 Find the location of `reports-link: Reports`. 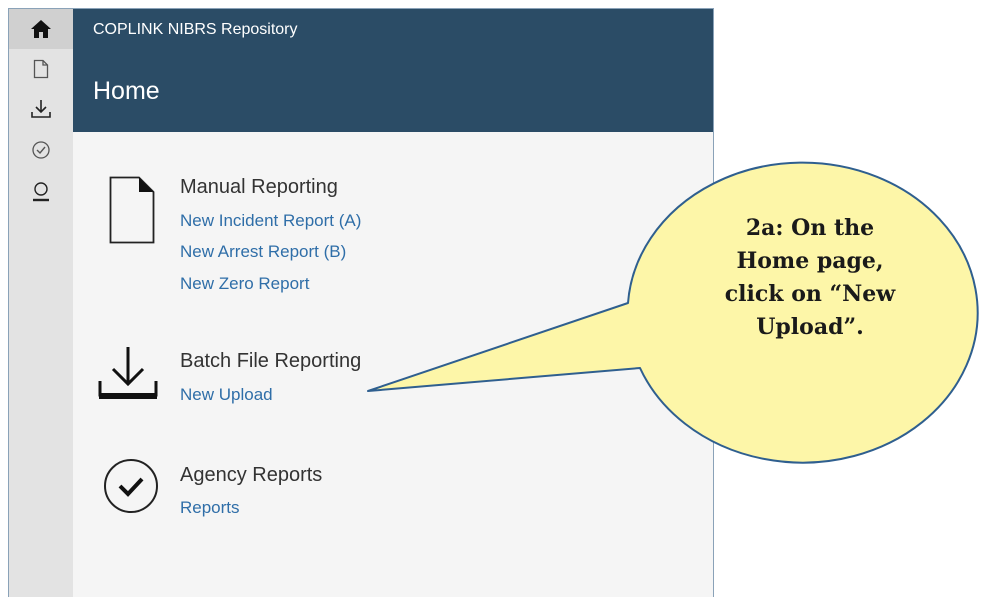

reports-link: Reports is located at coordinates (210, 508).